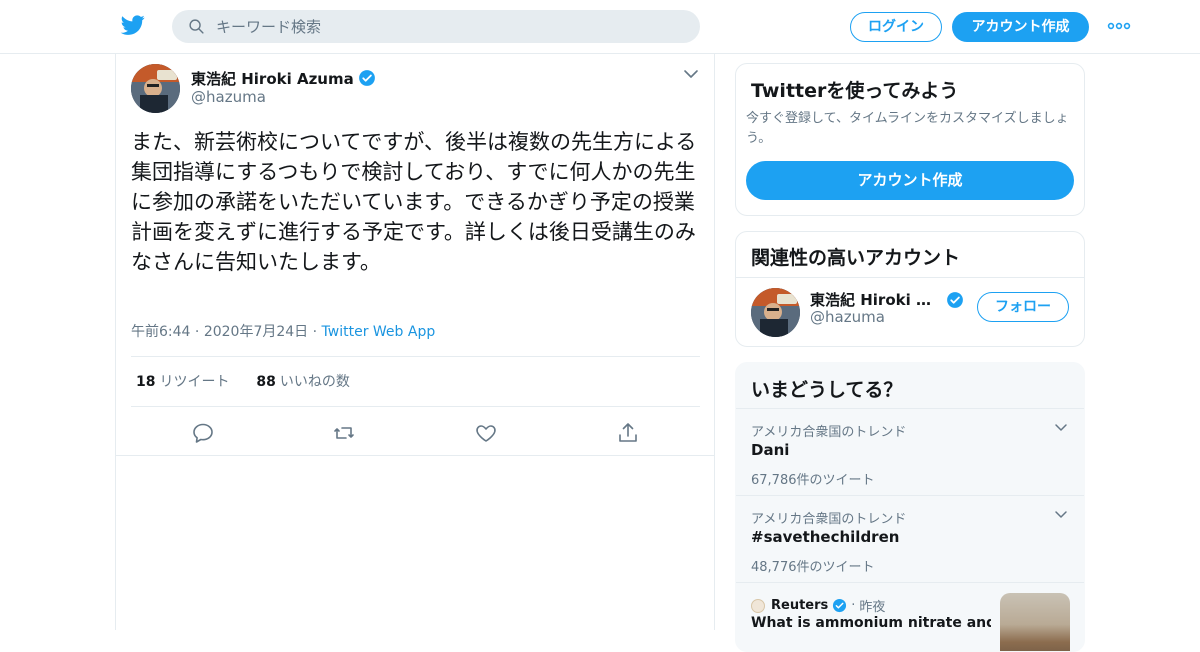 The image size is (1200, 652). I want to click on author-avatar, so click(155, 88).